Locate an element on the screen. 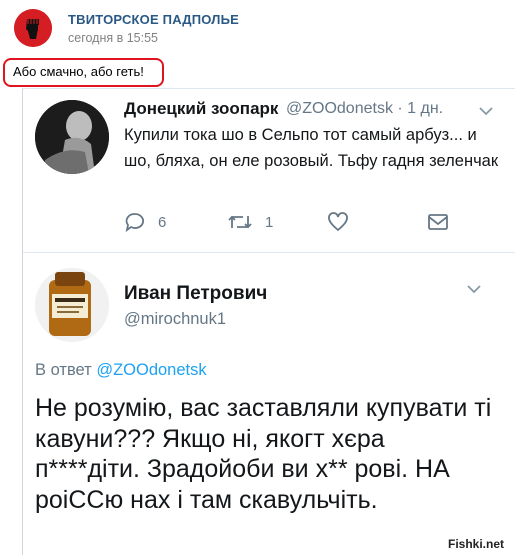 The image size is (515, 555). raised-fist-icon is located at coordinates (33, 28).